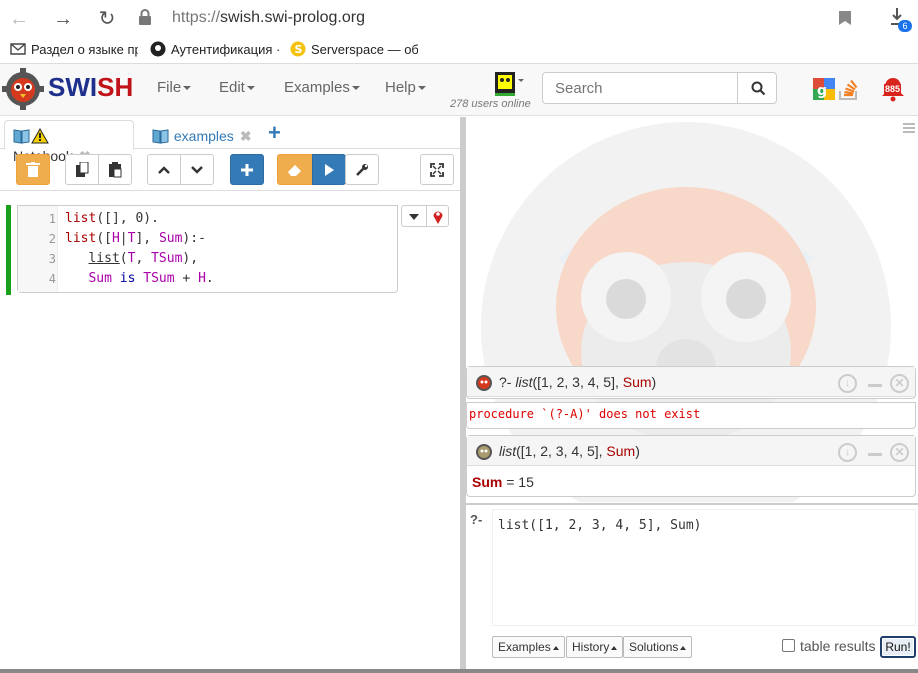 Image resolution: width=918 pixels, height=673 pixels. Describe the element at coordinates (52, 219) in the screenshot. I see `line-number: 1` at that location.